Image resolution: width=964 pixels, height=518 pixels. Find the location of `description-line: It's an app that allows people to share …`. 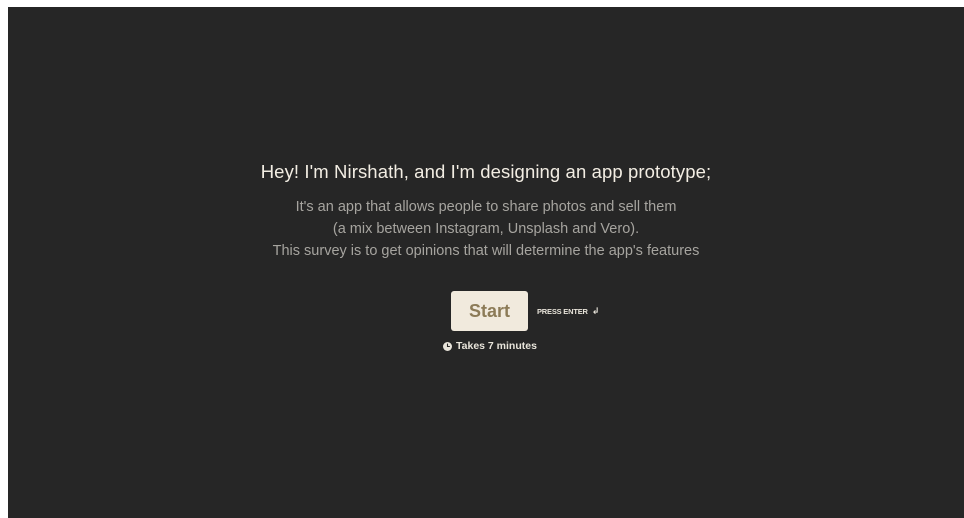

description-line: It's an app that allows people to share … is located at coordinates (486, 207).